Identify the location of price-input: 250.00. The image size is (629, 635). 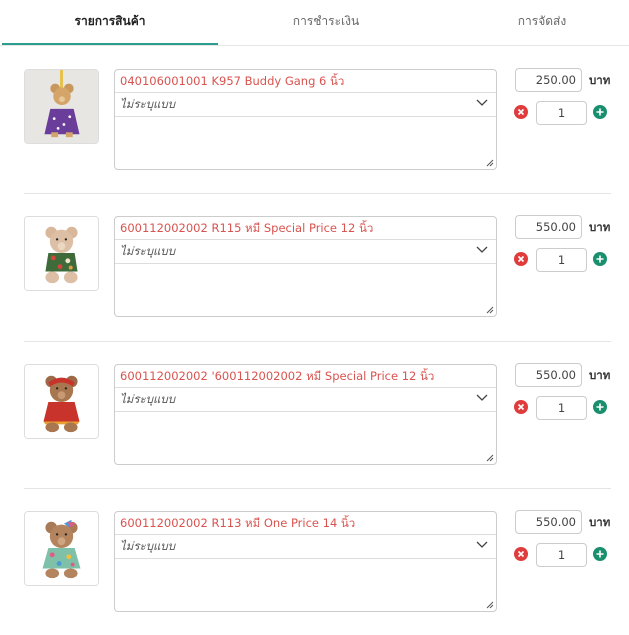
(548, 80).